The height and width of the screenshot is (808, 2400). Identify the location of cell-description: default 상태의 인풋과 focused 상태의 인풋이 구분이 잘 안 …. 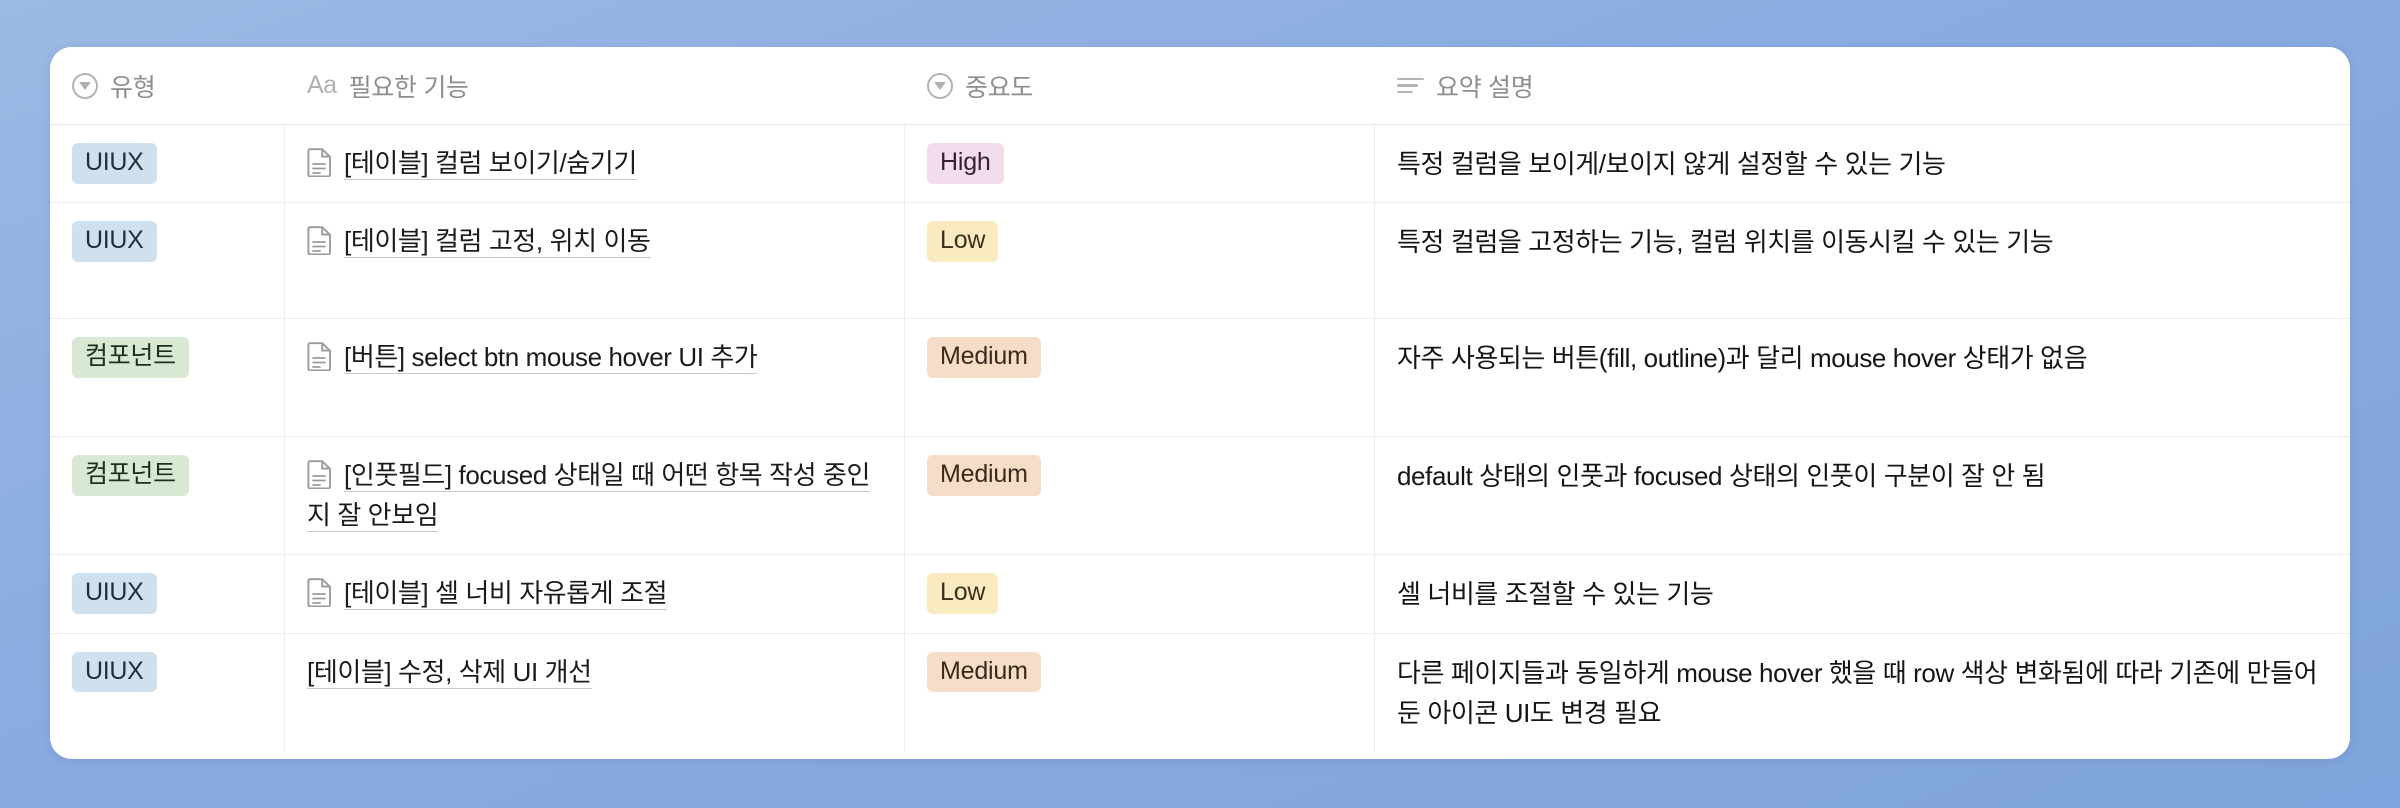
(1862, 495).